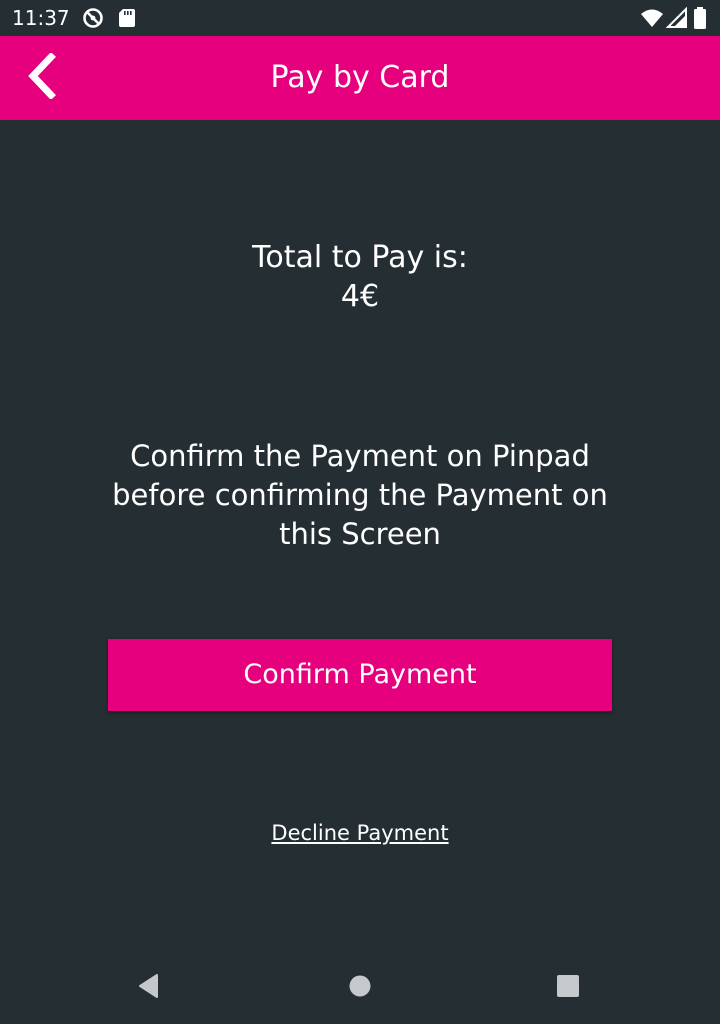  Describe the element at coordinates (676, 17) in the screenshot. I see `cellular-signal-icon` at that location.